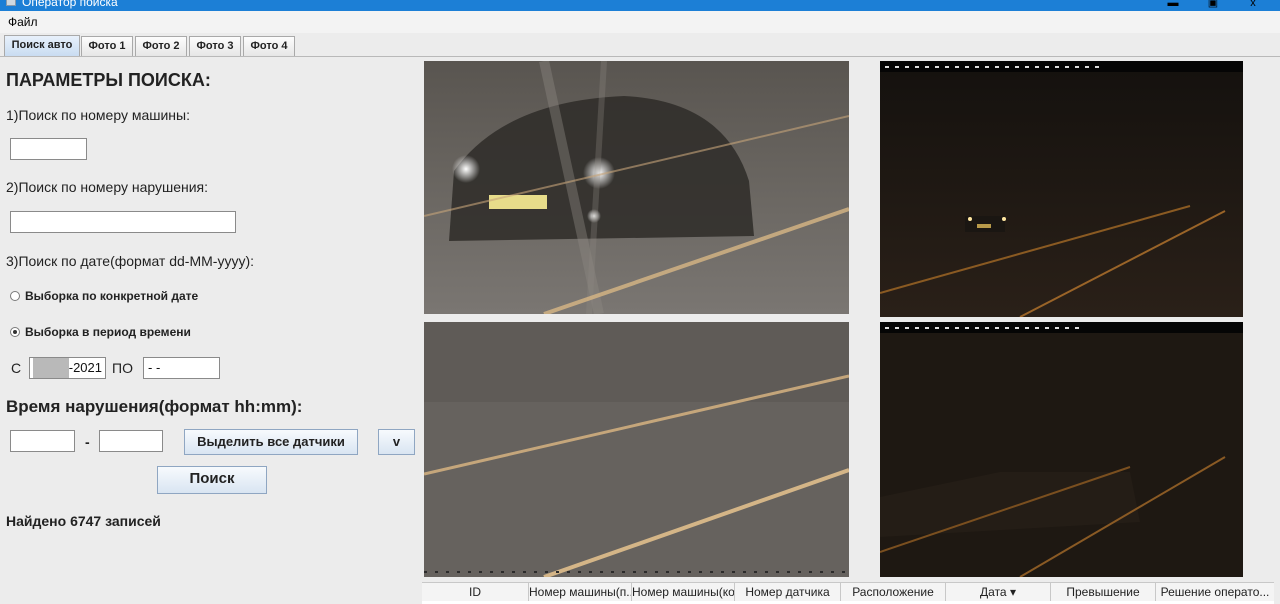 This screenshot has height=604, width=1280. I want to click on result-count: Найдено 6747 записей, so click(83, 521).